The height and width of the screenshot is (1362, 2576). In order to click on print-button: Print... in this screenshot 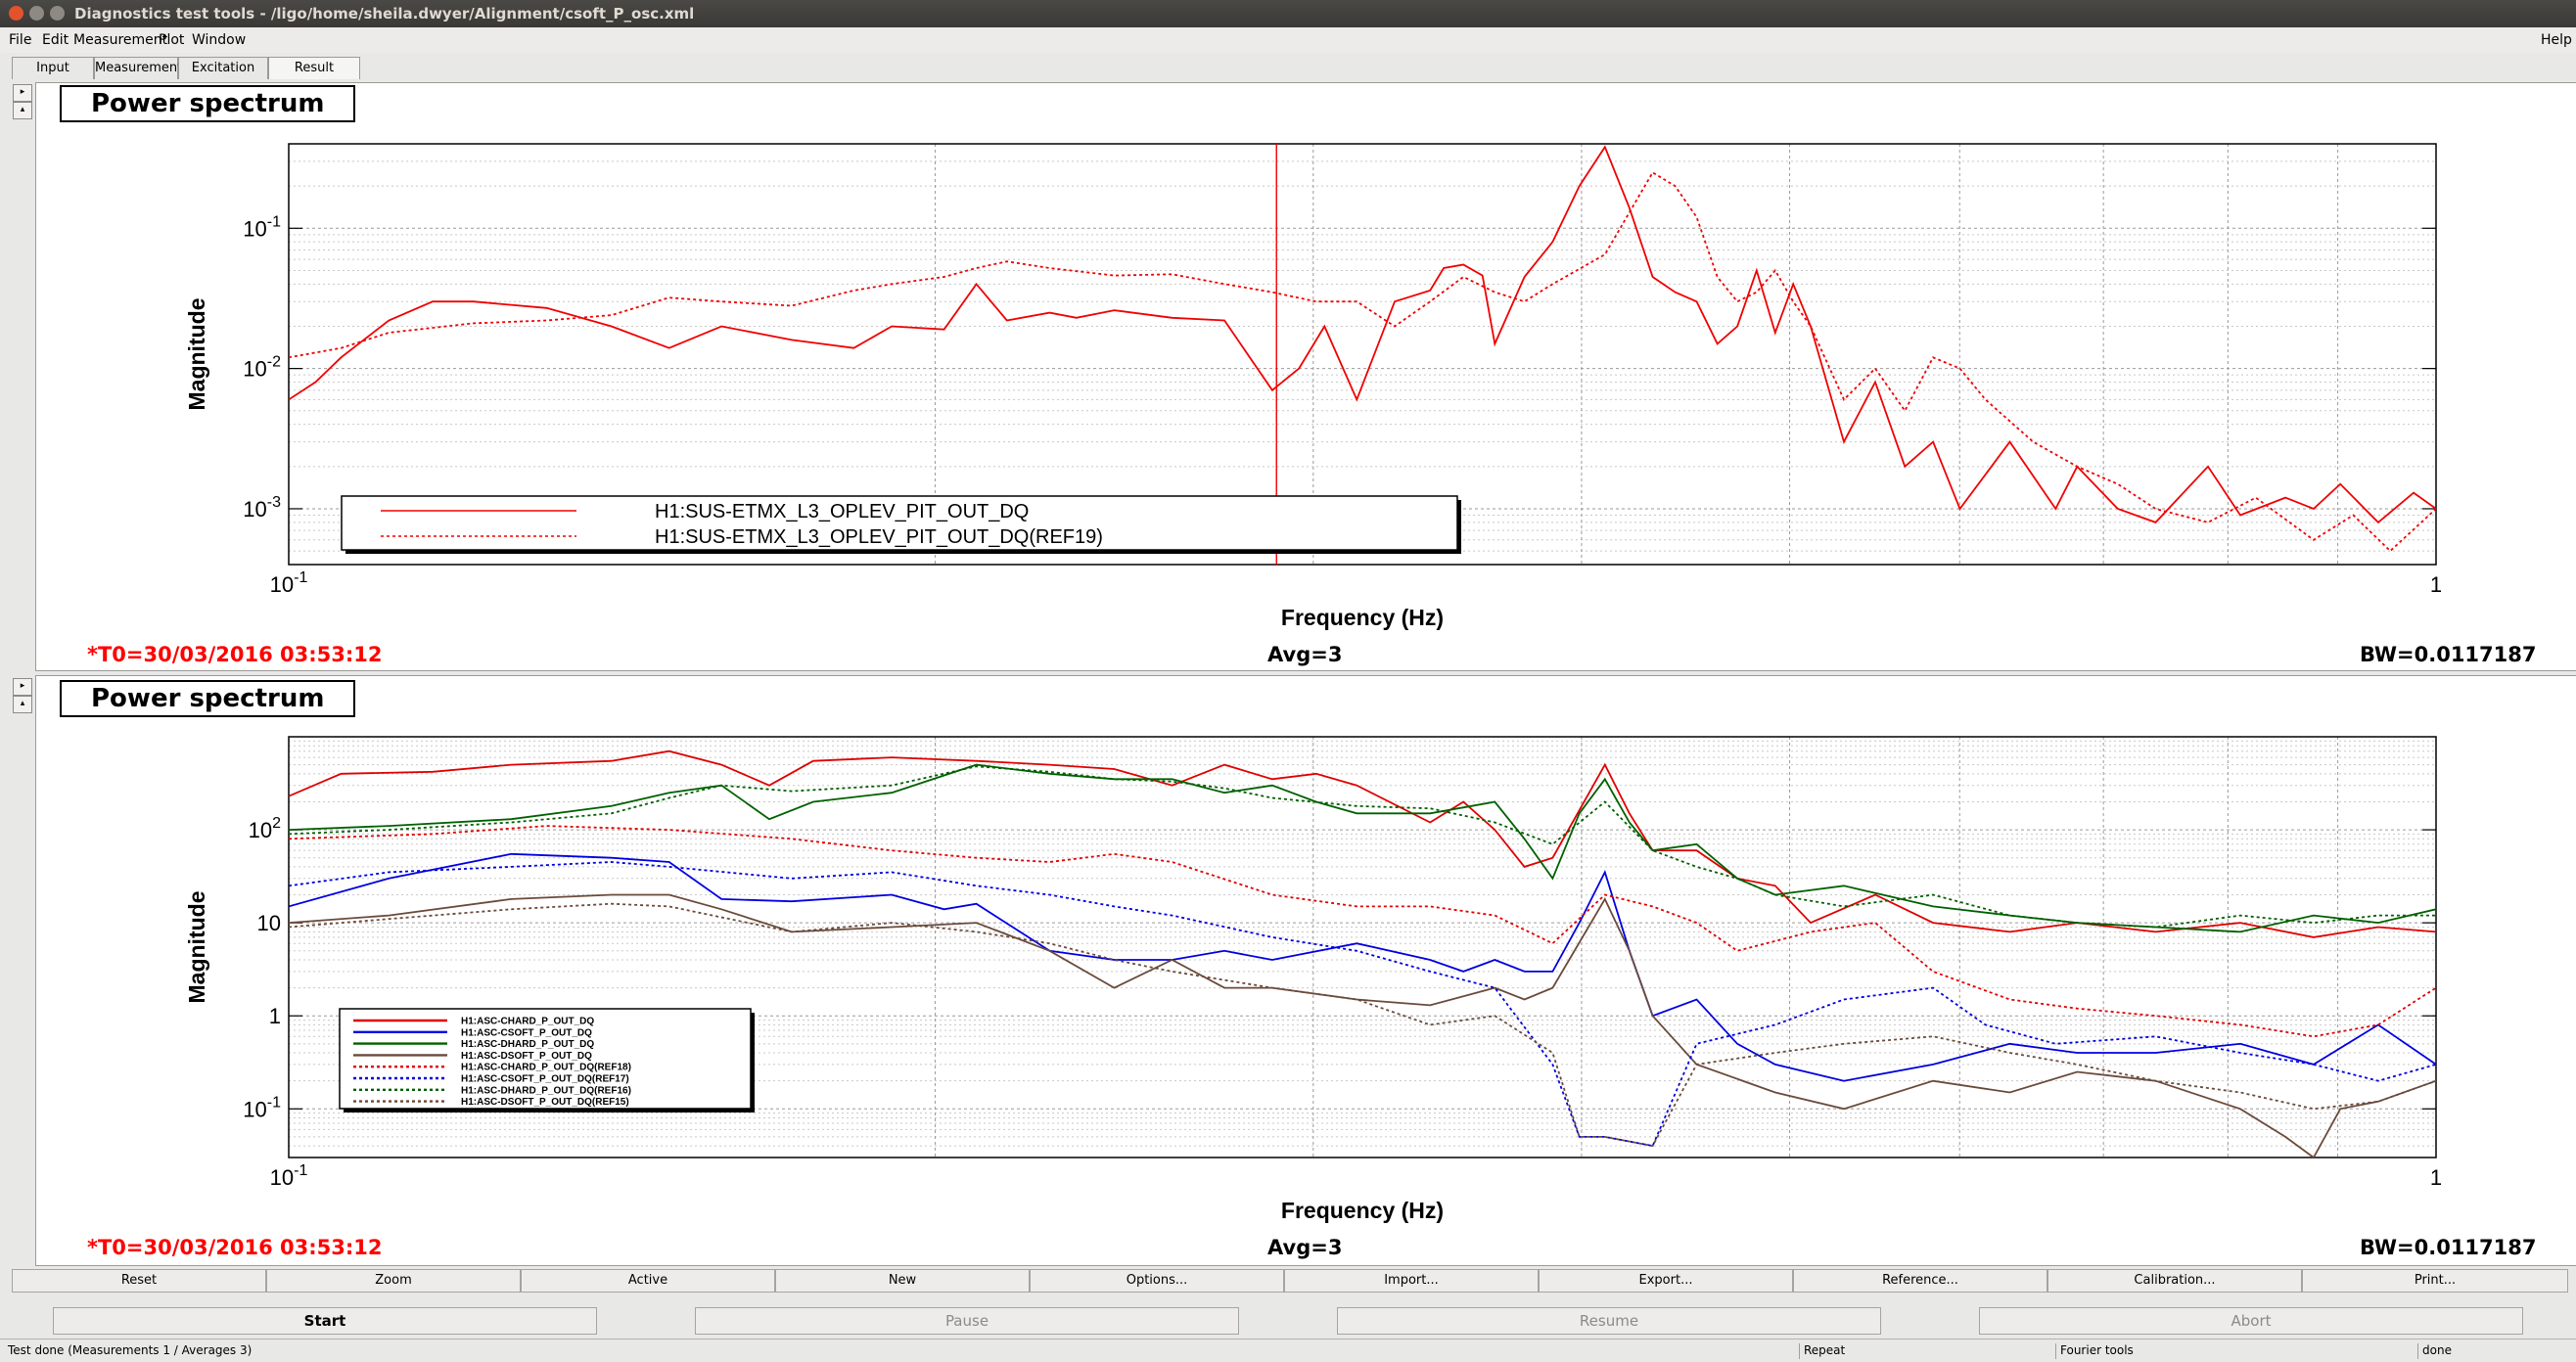, I will do `click(2435, 1281)`.